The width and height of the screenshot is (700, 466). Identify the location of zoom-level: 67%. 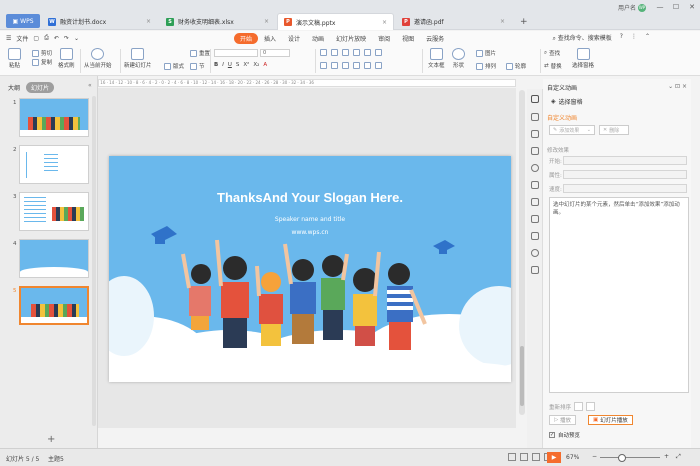
(572, 457).